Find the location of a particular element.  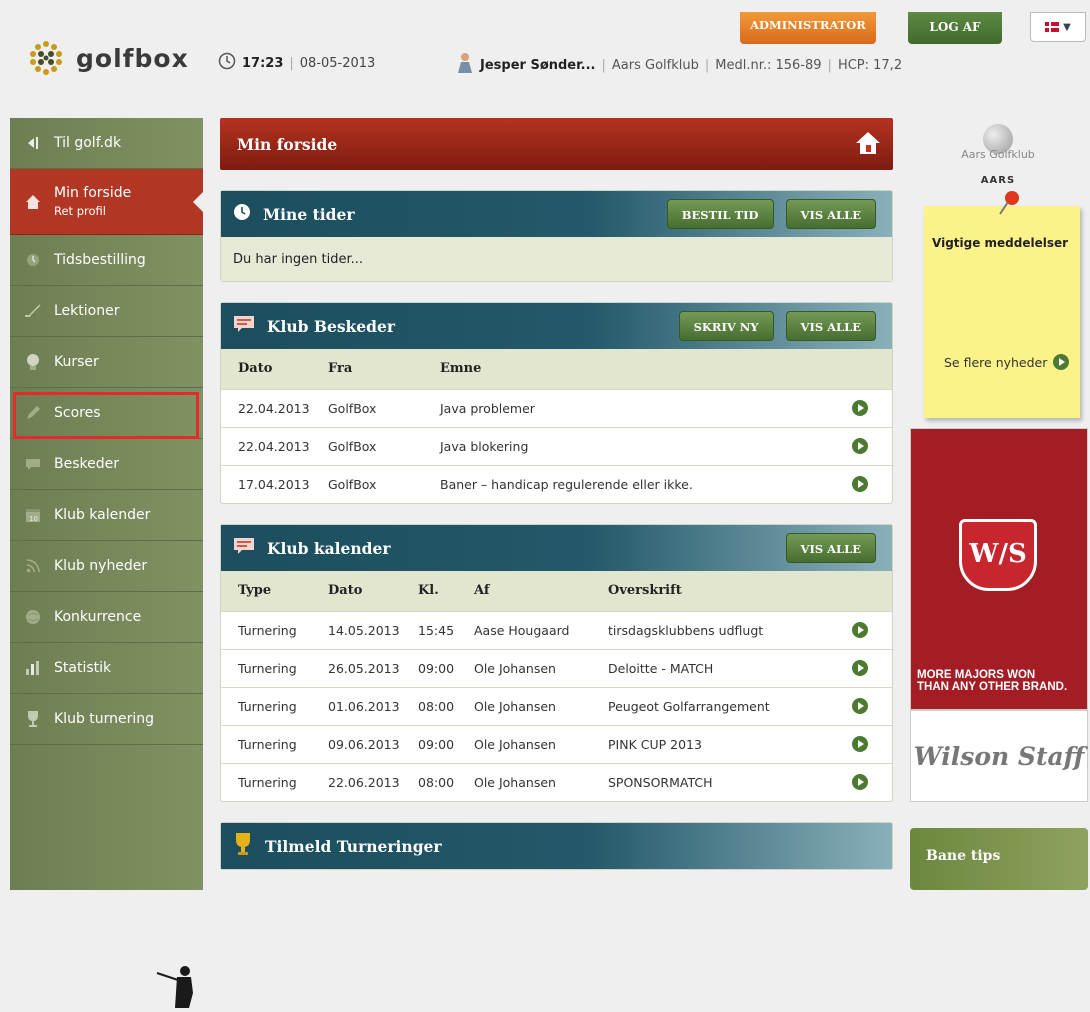

clock-icon is located at coordinates (227, 63).